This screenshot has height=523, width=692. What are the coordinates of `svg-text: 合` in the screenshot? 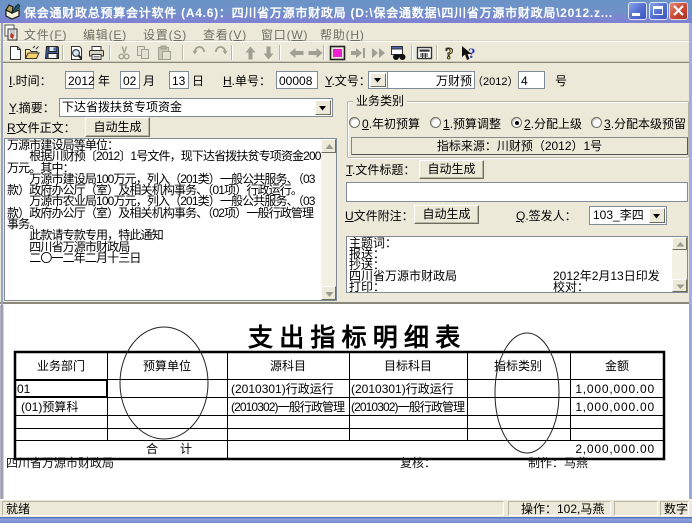 It's located at (152, 448).